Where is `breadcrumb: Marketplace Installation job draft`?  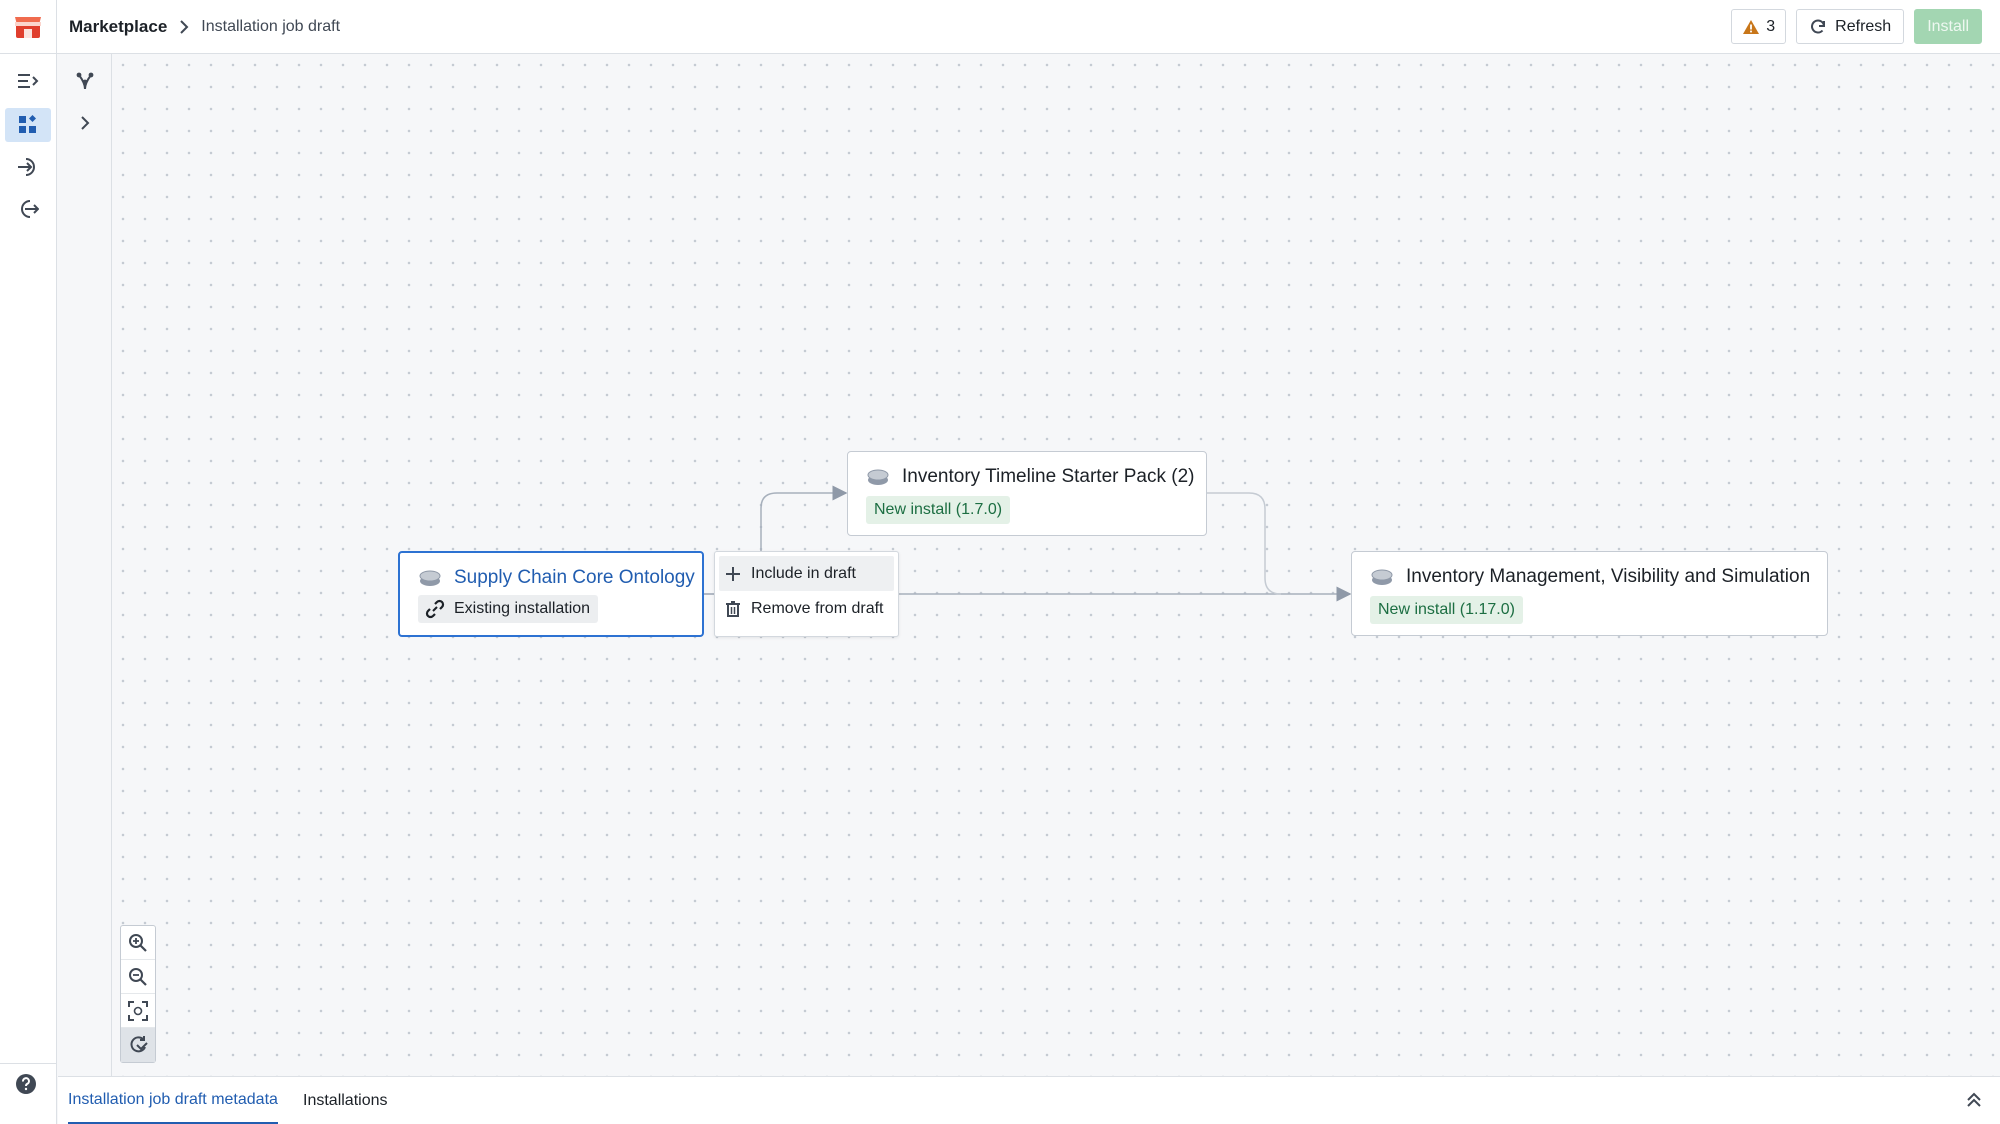
breadcrumb: Marketplace Installation job draft is located at coordinates (204, 27).